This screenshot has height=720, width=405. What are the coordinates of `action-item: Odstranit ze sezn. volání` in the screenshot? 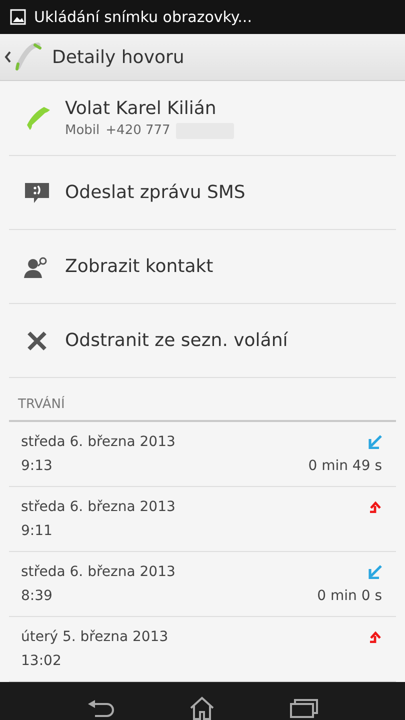 It's located at (202, 341).